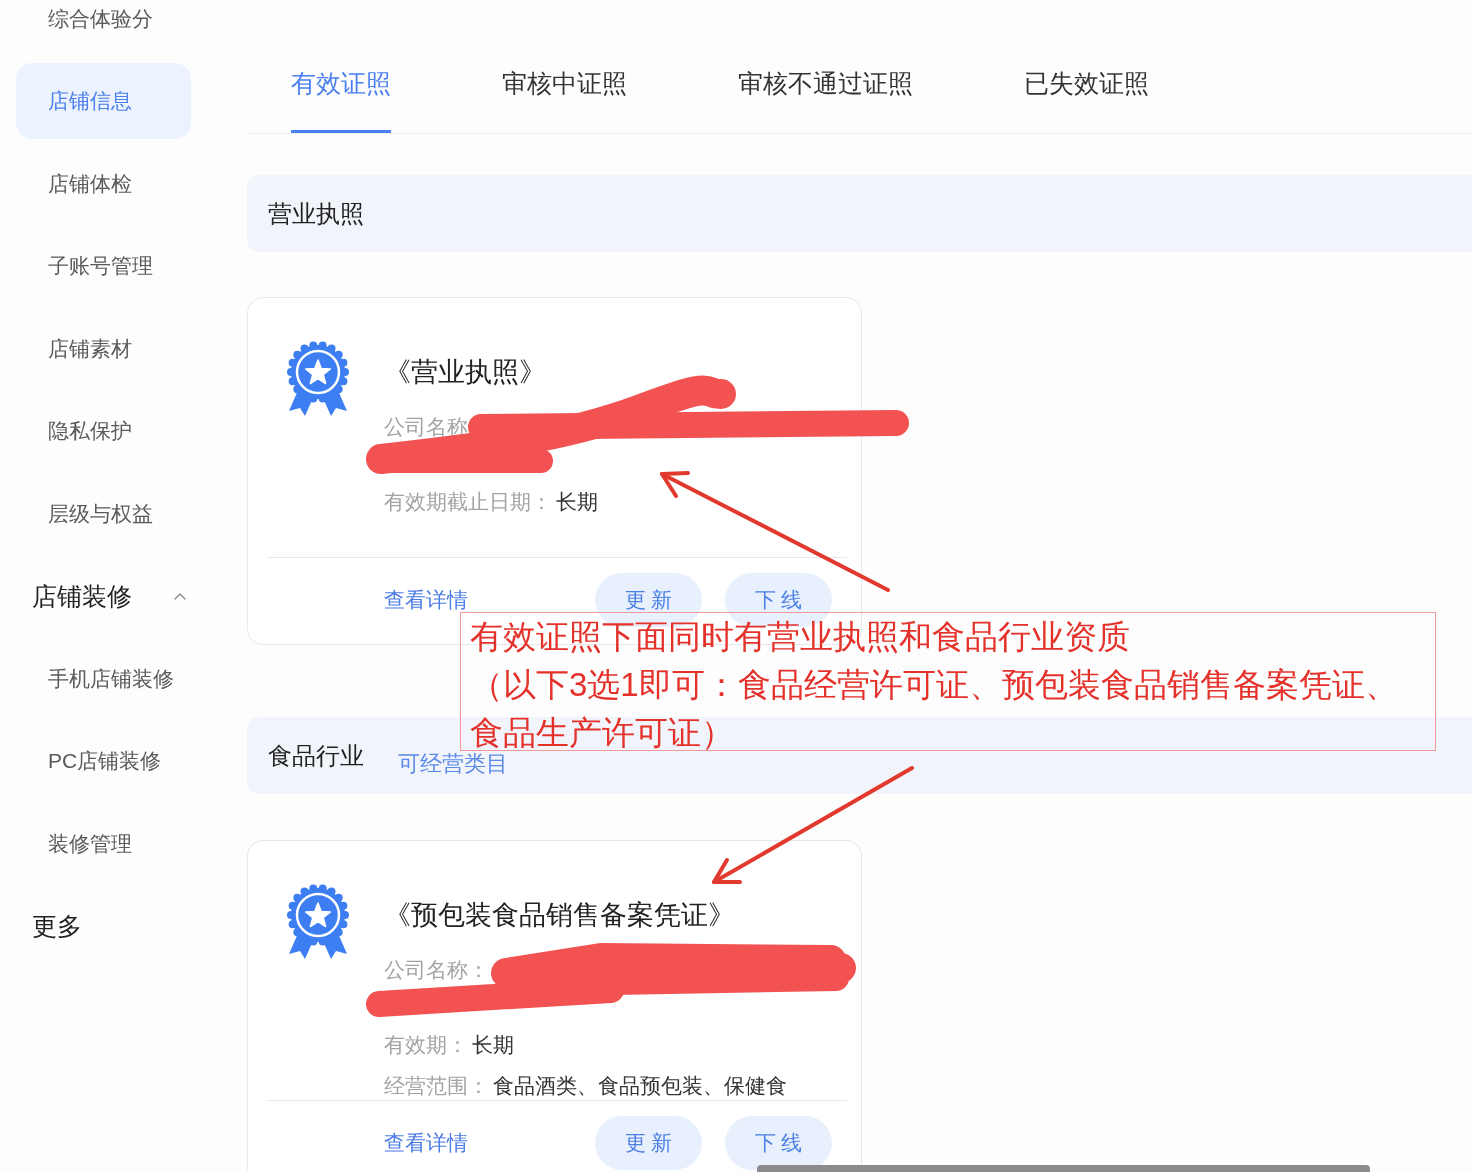 This screenshot has width=1472, height=1172. What do you see at coordinates (341, 91) in the screenshot?
I see `tab: 有效证照` at bounding box center [341, 91].